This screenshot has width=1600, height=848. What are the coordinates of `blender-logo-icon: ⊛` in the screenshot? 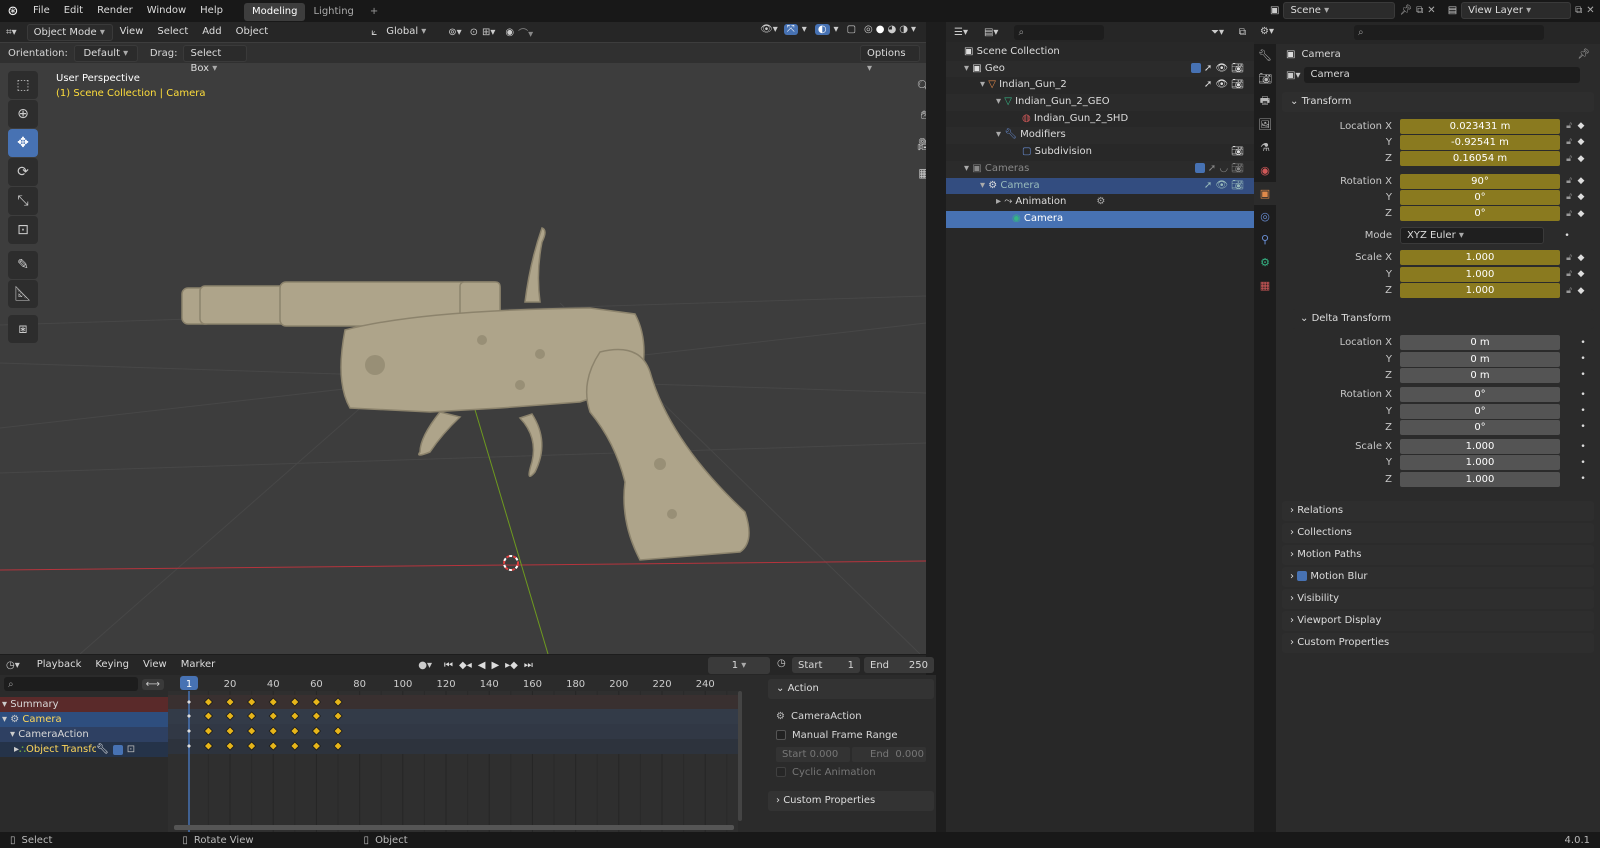 It's located at (13, 11).